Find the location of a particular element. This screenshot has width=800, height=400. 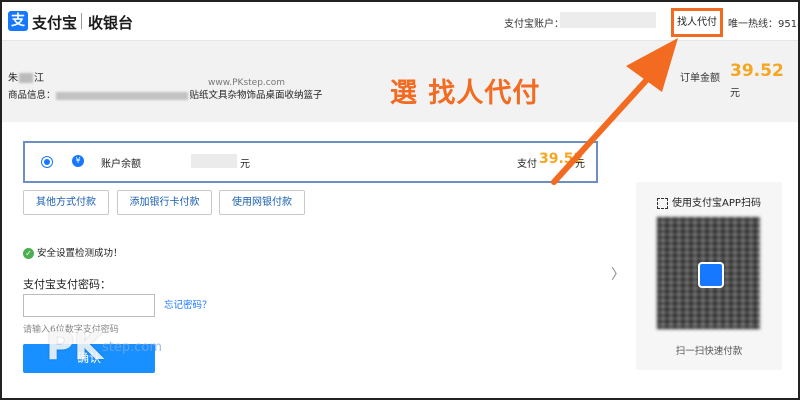

arrow-head is located at coordinates (652, 65).